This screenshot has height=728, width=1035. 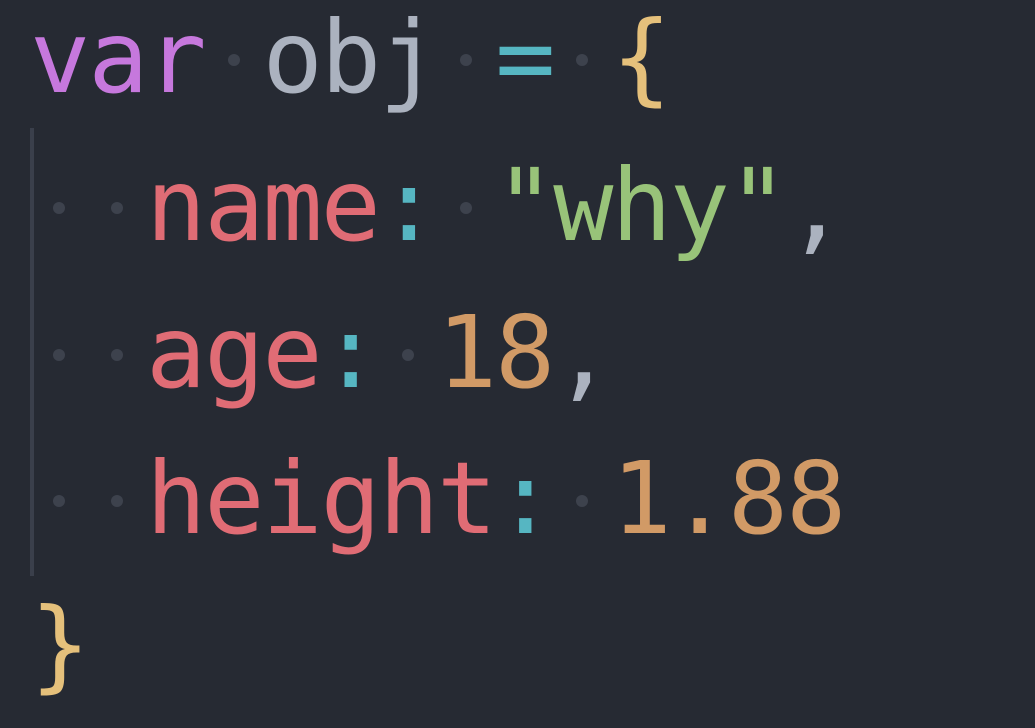 What do you see at coordinates (641, 58) in the screenshot?
I see `open-brace: {` at bounding box center [641, 58].